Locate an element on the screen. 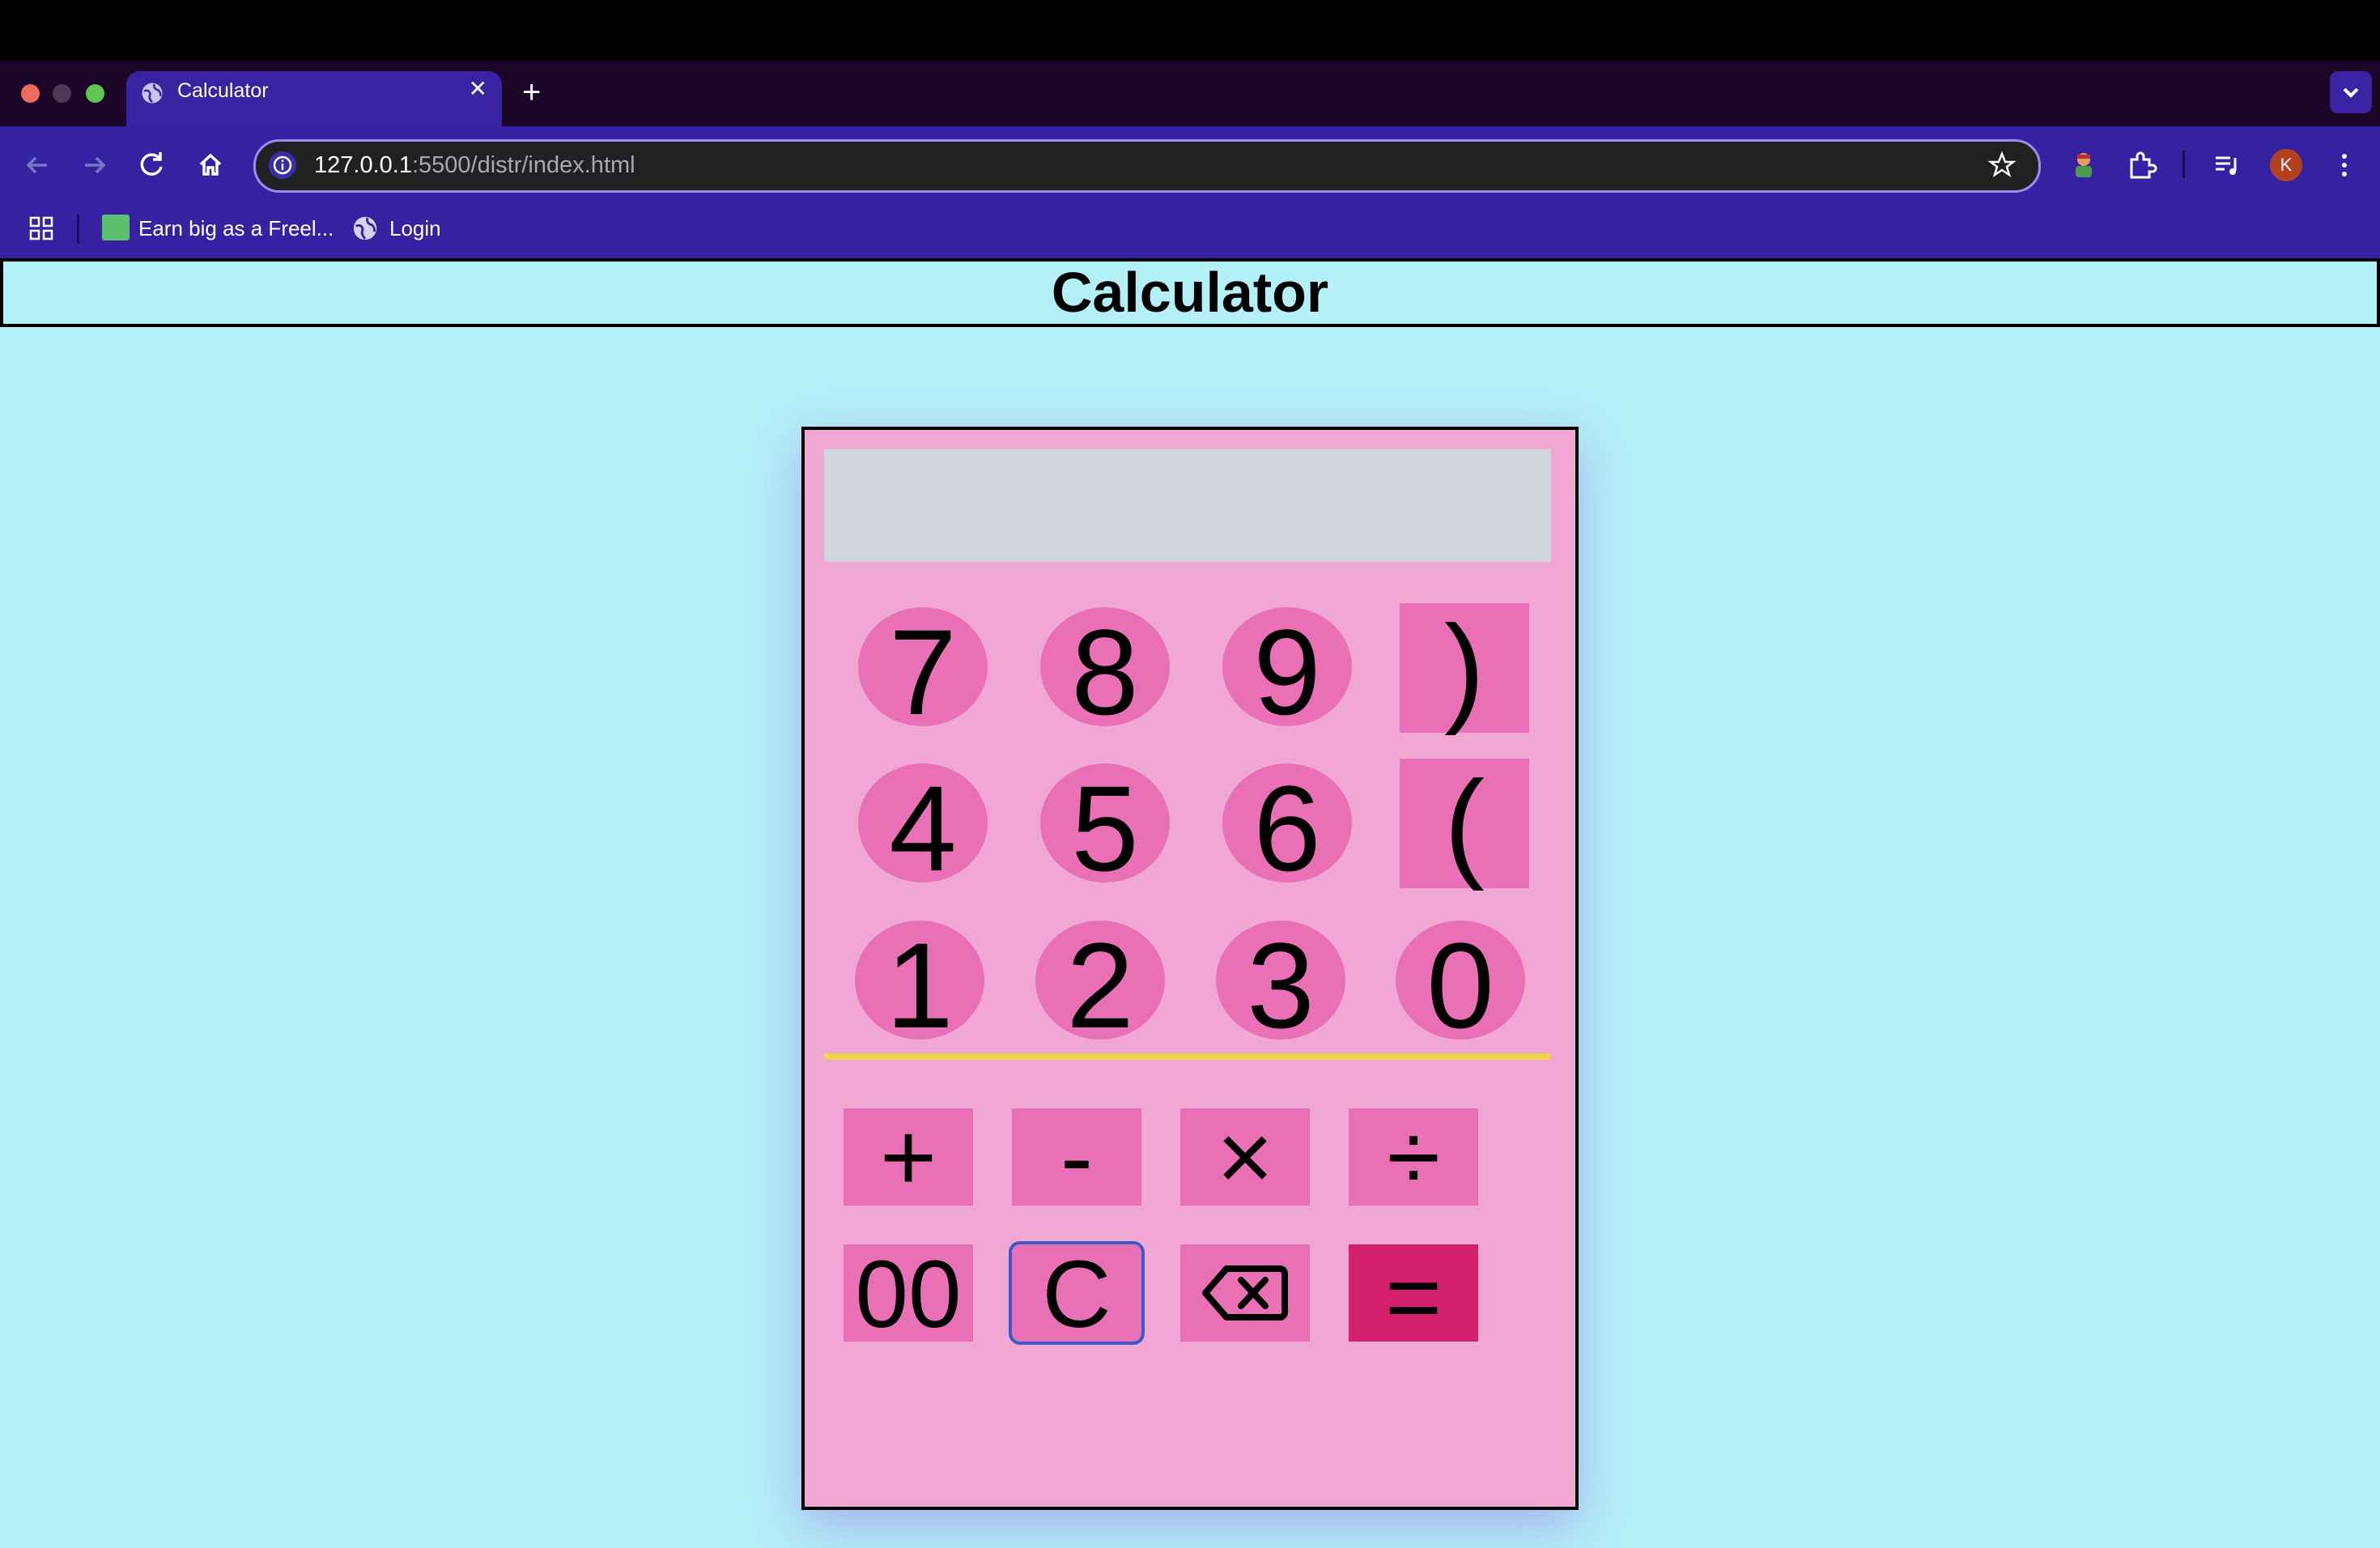 The height and width of the screenshot is (1548, 2380). section-divider is located at coordinates (1187, 1056).